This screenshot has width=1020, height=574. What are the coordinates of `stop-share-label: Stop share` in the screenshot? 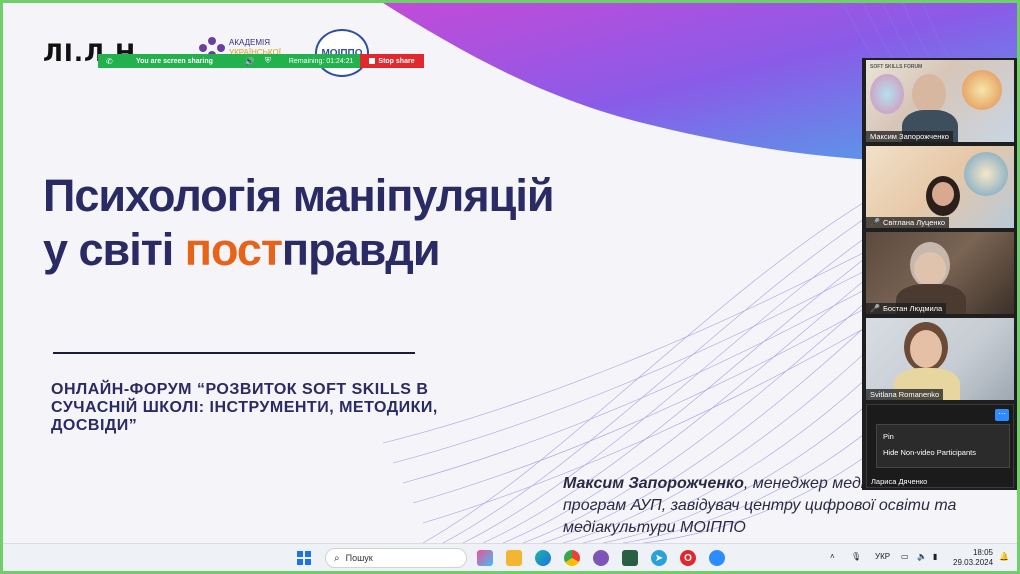 It's located at (396, 61).